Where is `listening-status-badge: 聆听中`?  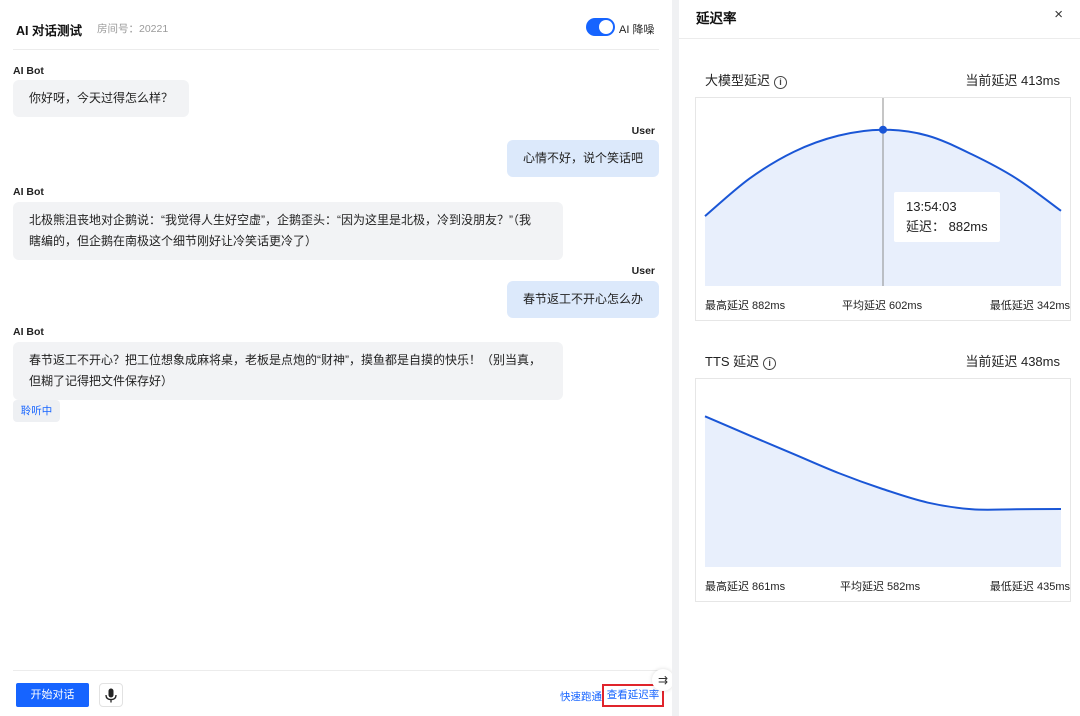 listening-status-badge: 聆听中 is located at coordinates (36, 411).